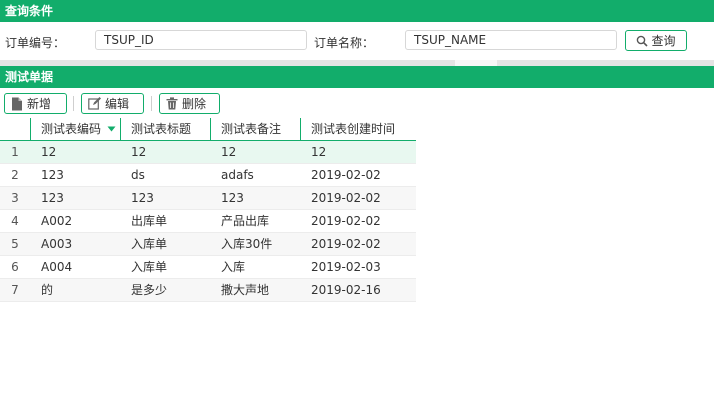 Image resolution: width=714 pixels, height=417 pixels. I want to click on column-header-remark: 测试表备注, so click(256, 129).